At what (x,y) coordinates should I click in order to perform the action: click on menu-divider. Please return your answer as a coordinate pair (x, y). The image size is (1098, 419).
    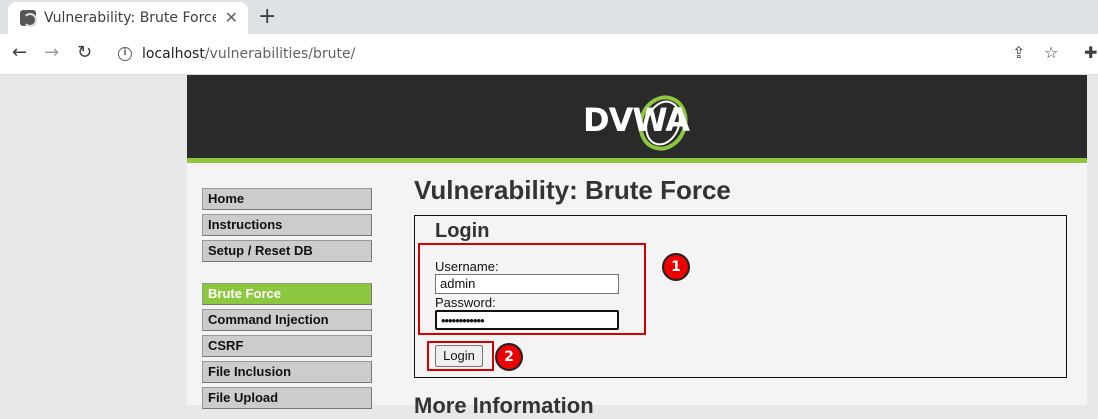
    Looking at the image, I should click on (287, 274).